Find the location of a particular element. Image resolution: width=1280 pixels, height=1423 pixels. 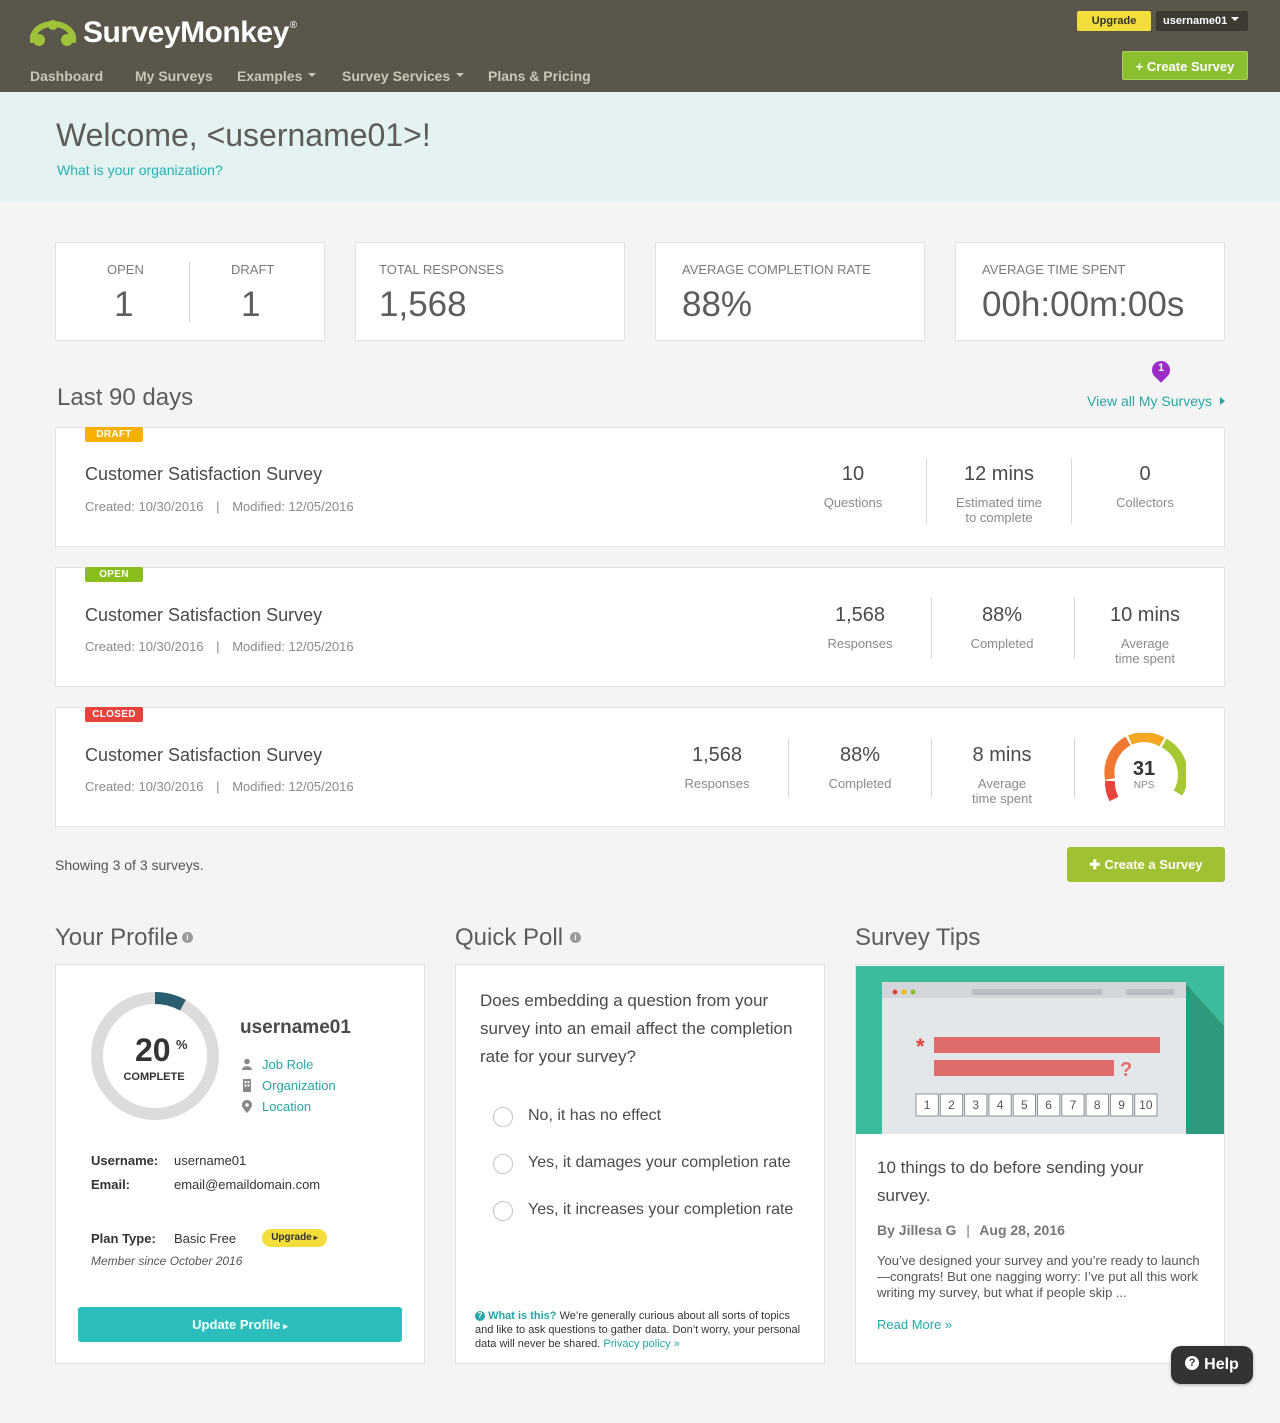

plan-upgrade-button: Upgrade ▸ is located at coordinates (294, 1238).